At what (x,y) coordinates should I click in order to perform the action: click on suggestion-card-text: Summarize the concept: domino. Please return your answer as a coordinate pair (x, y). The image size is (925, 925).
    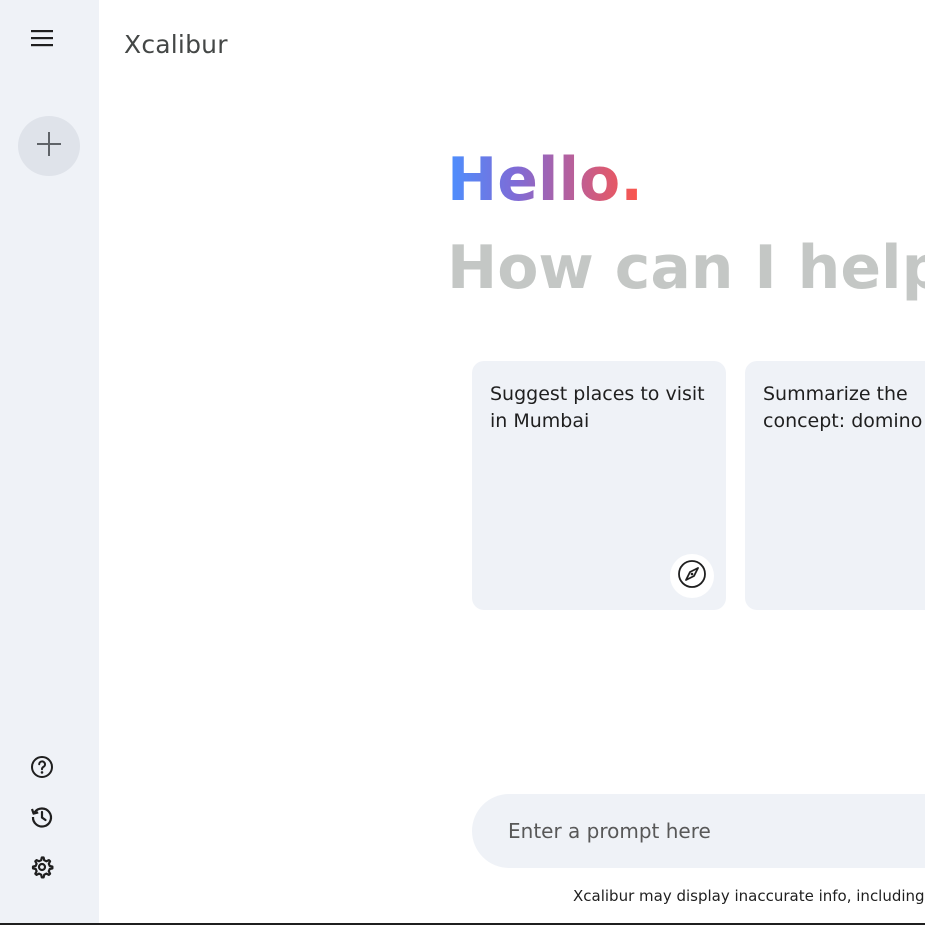
    Looking at the image, I should click on (843, 407).